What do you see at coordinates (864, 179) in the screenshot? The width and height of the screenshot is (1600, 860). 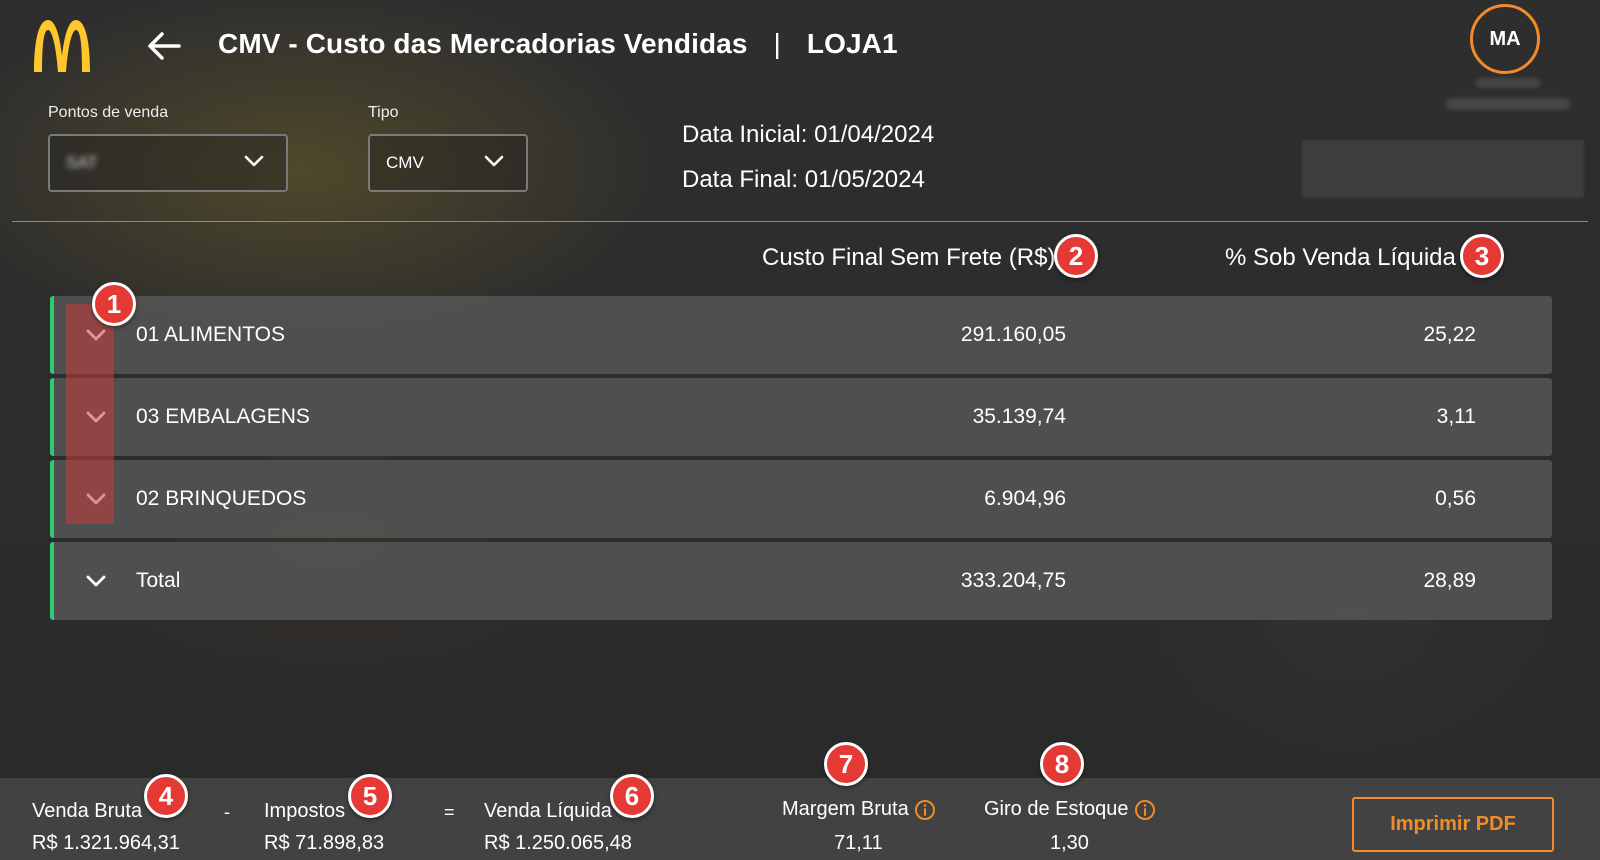 I see `final-date-value: 01/05/2024` at bounding box center [864, 179].